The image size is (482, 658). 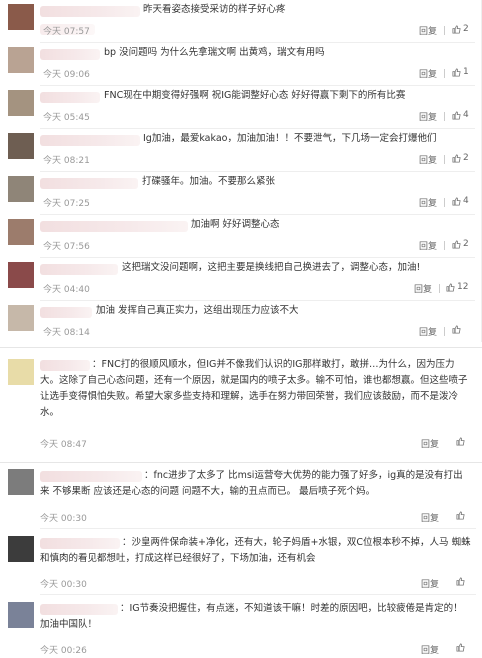 I want to click on comment-text: 打碟骚年。加油。不要那么紧张, so click(x=209, y=181).